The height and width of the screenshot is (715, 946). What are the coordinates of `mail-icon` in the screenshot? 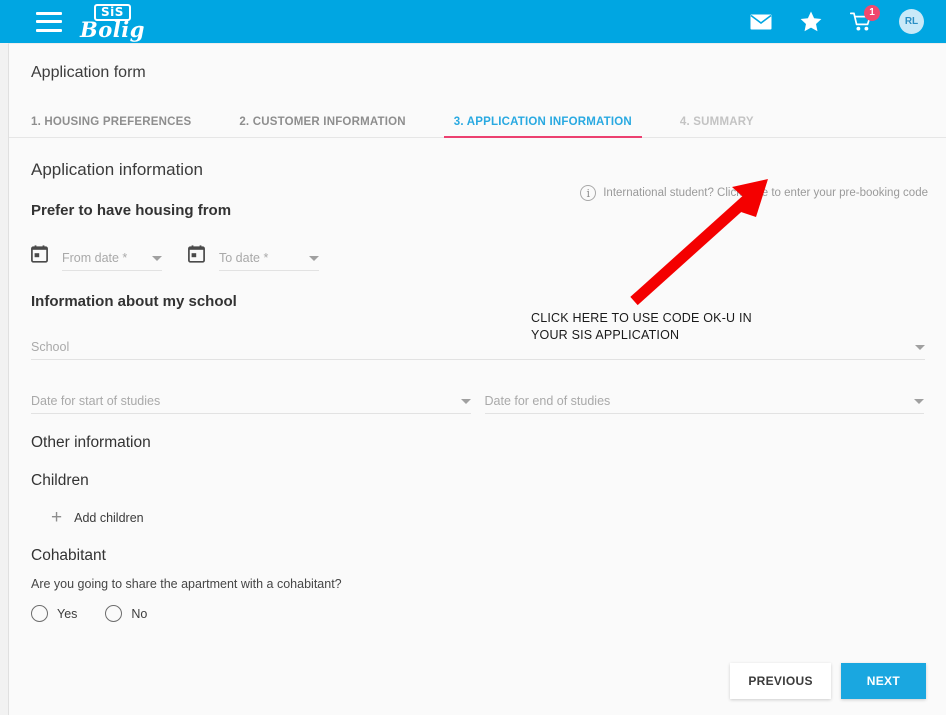 It's located at (761, 22).